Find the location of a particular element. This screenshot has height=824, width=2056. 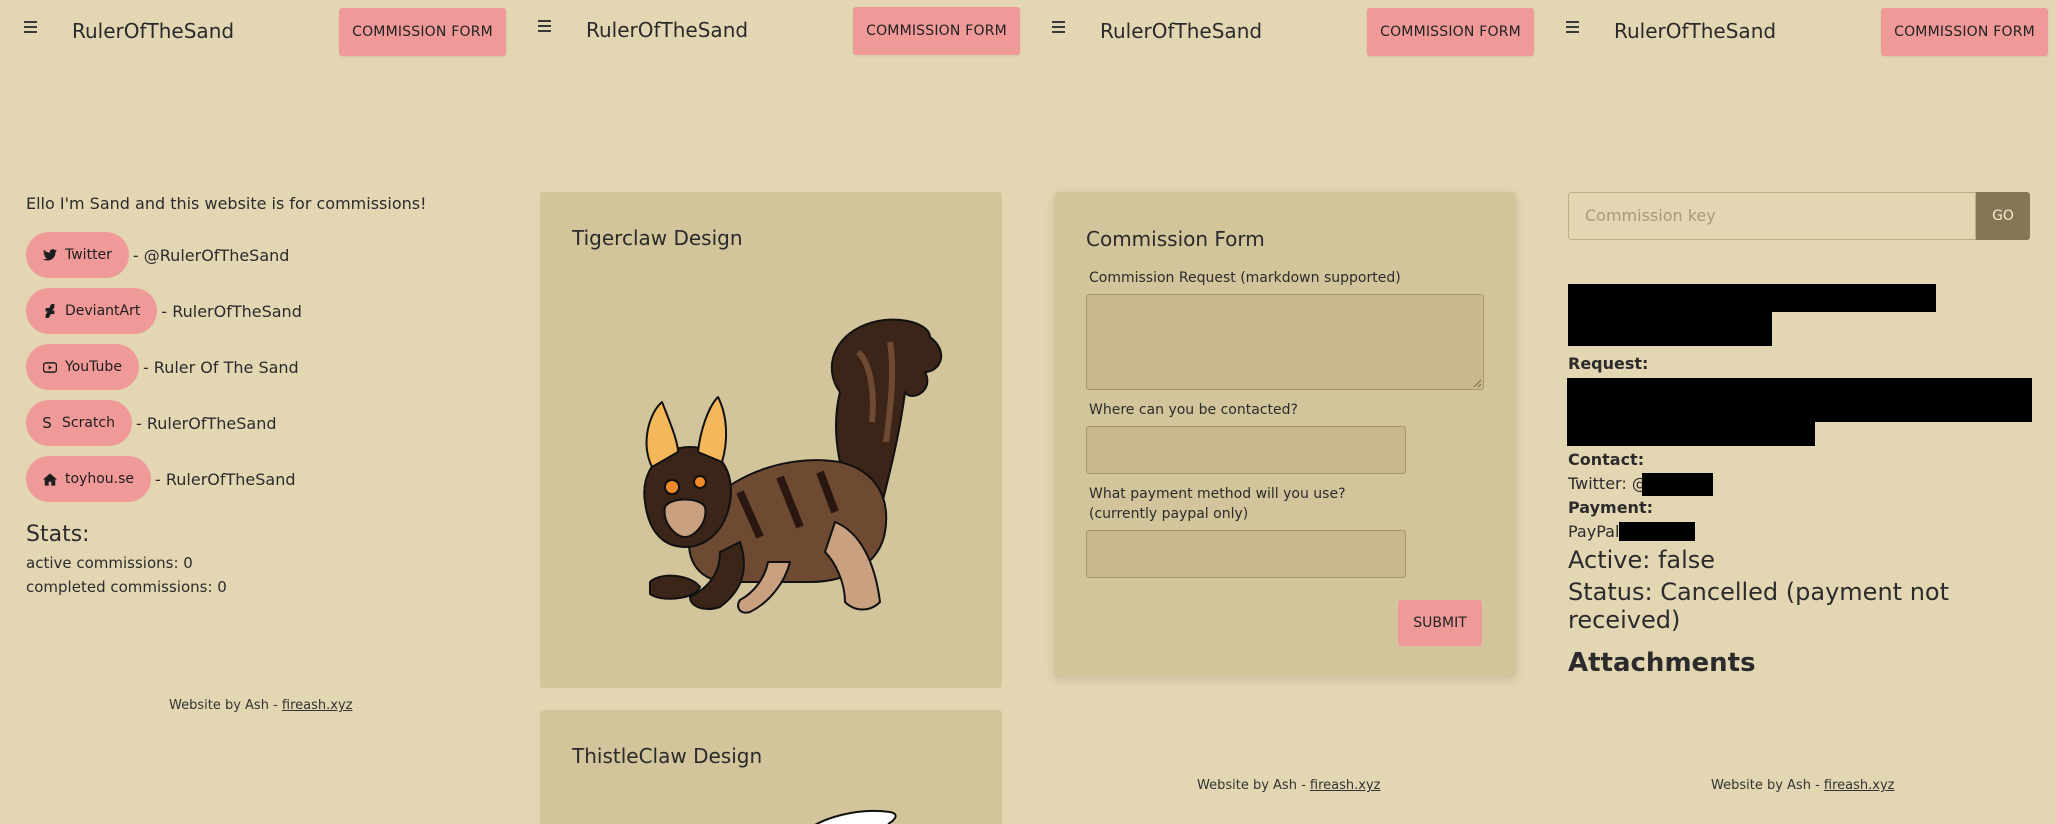

contact-input is located at coordinates (1246, 450).